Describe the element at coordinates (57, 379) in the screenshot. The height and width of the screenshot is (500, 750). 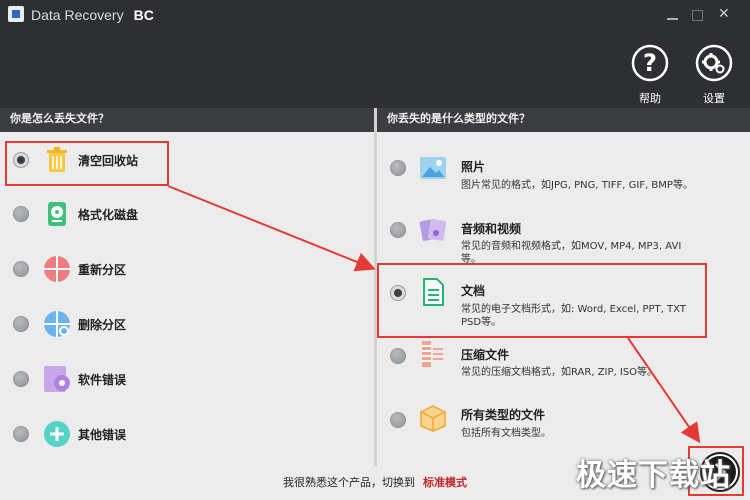
I see `software-error-icon` at that location.